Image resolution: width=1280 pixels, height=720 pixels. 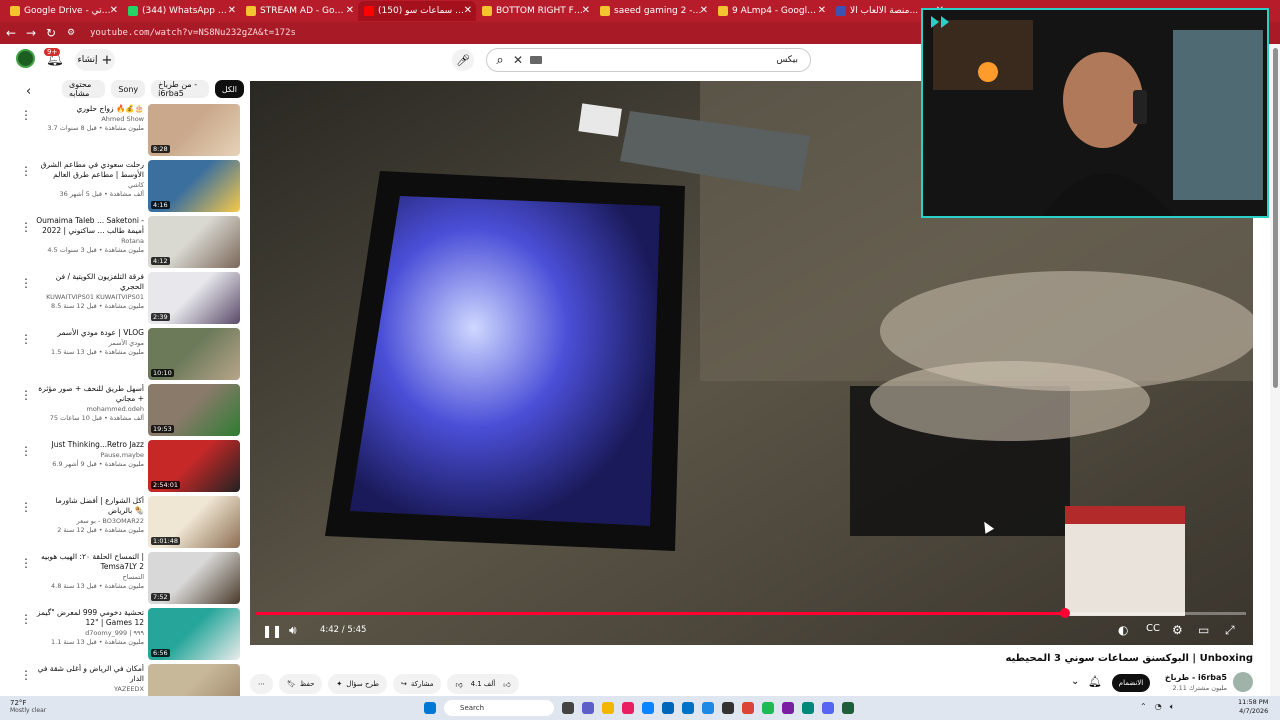 What do you see at coordinates (28, 706) in the screenshot?
I see `weather-widget: 72°F Mostly clear` at bounding box center [28, 706].